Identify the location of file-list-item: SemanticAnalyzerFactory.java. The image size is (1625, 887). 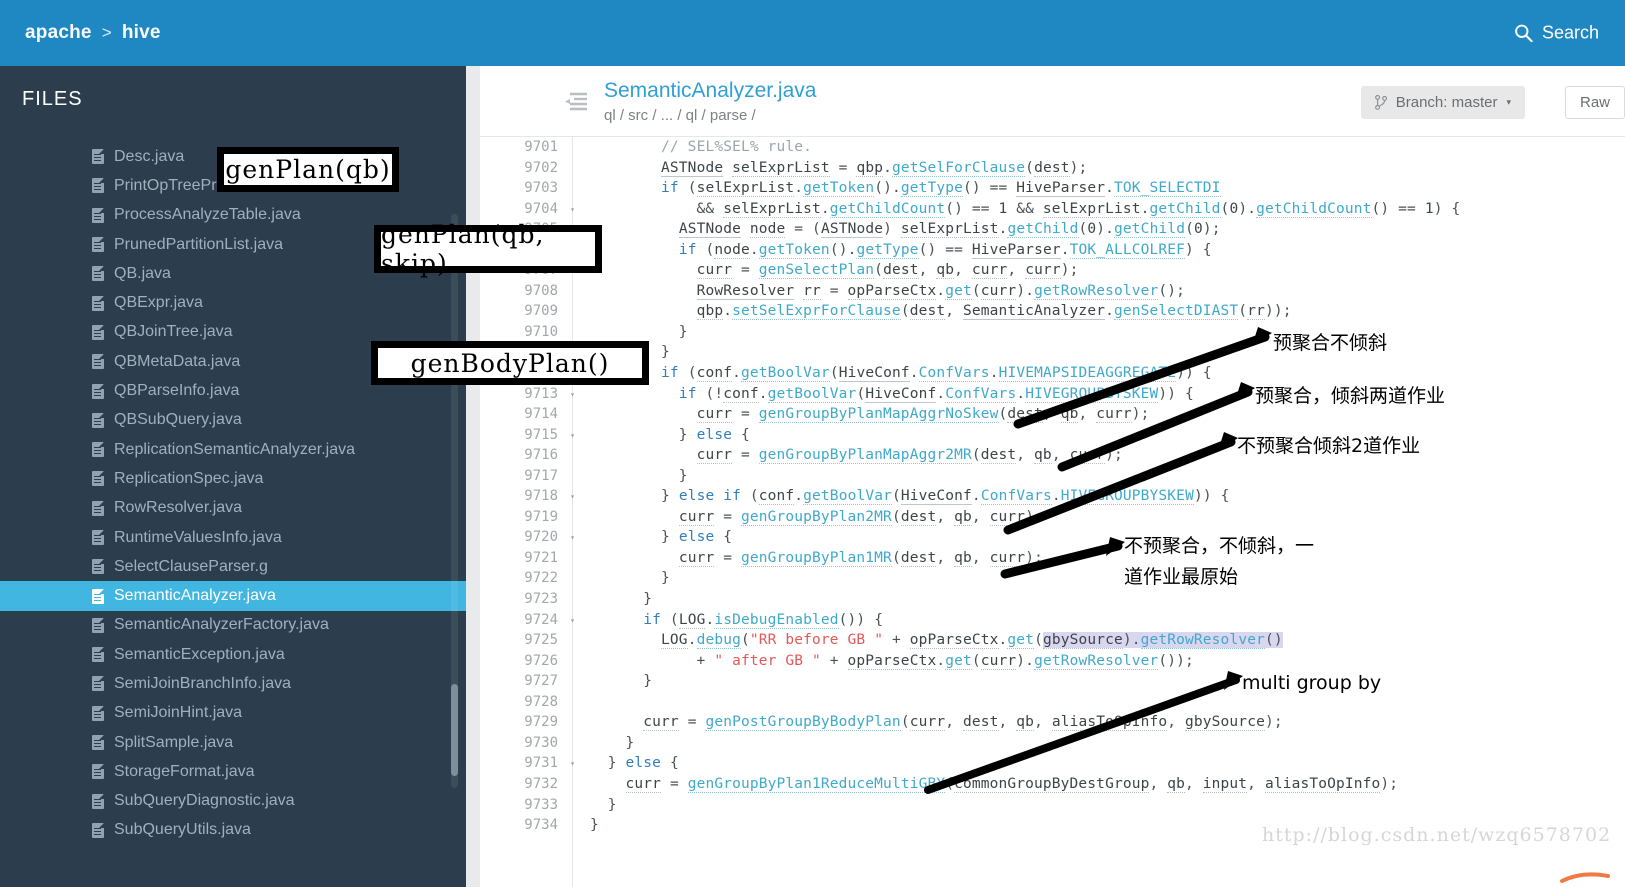
(233, 625).